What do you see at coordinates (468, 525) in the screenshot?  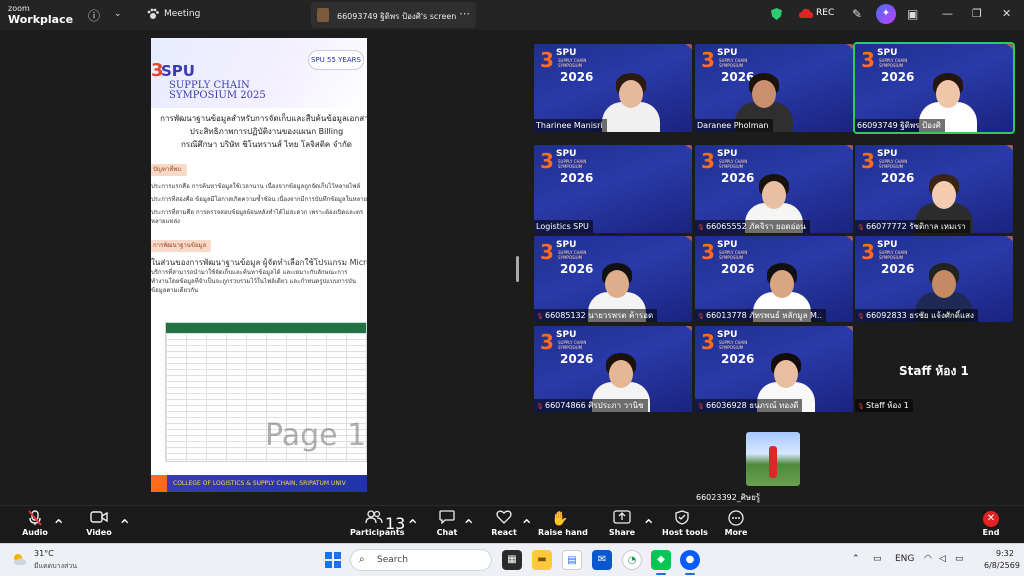 I see `chat-options-chevron-icon: ⌃` at bounding box center [468, 525].